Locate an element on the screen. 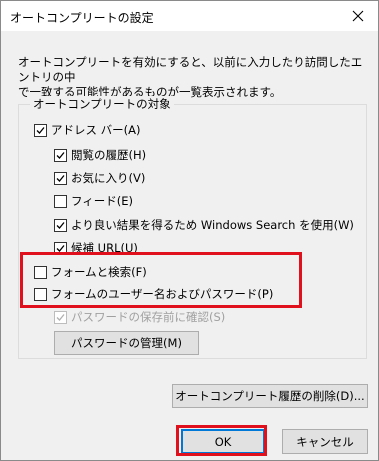  checkbox-windows-search: より良い結果を得るため Windows Search を使用(W) is located at coordinates (204, 225).